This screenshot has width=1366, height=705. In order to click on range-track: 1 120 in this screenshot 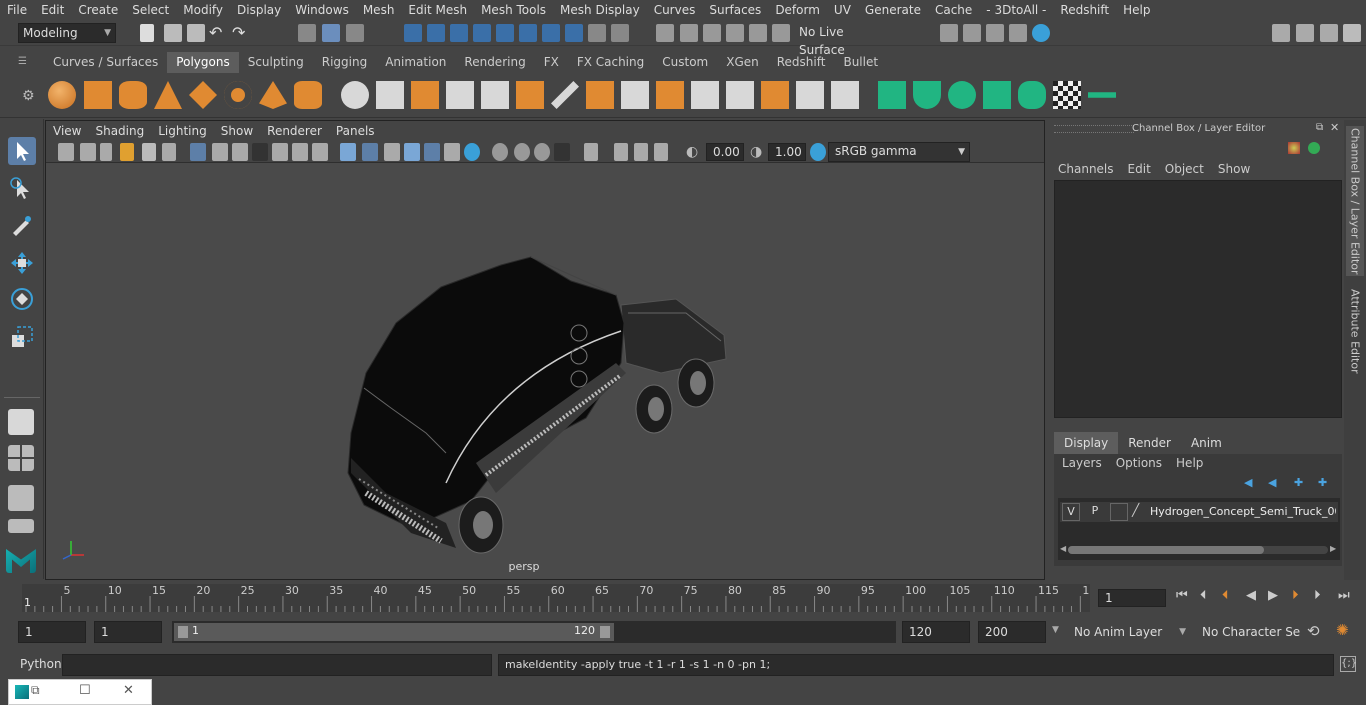, I will do `click(534, 632)`.